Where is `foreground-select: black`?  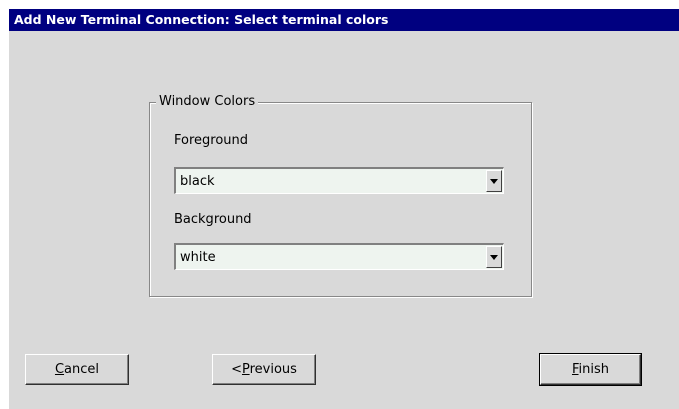
foreground-select: black is located at coordinates (339, 180).